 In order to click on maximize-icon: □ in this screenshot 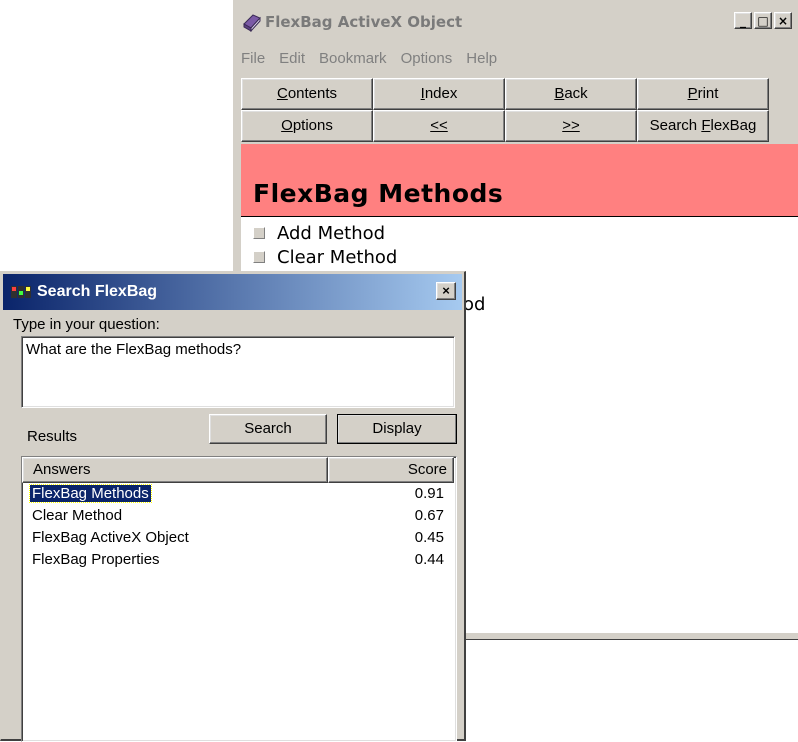, I will do `click(763, 20)`.